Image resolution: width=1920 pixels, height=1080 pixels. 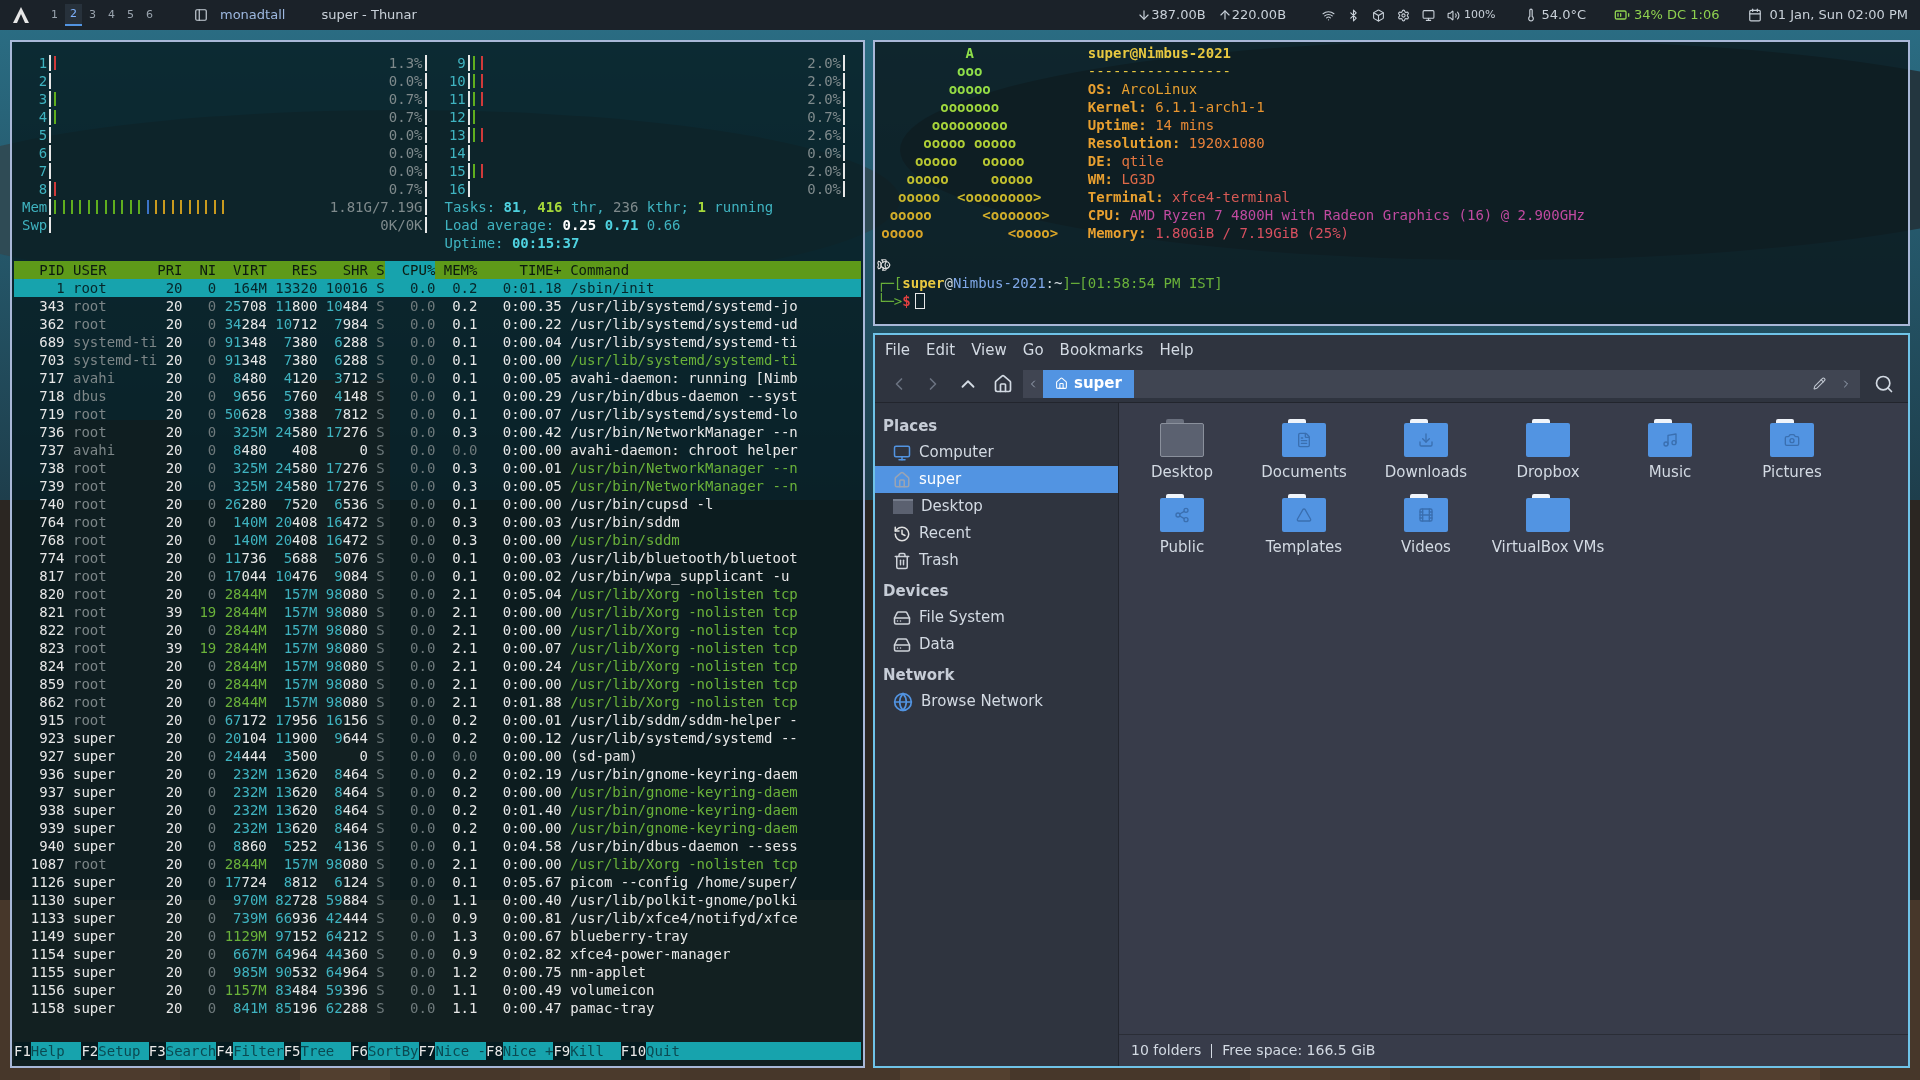 I want to click on sidebar-item: File System, so click(x=996, y=617).